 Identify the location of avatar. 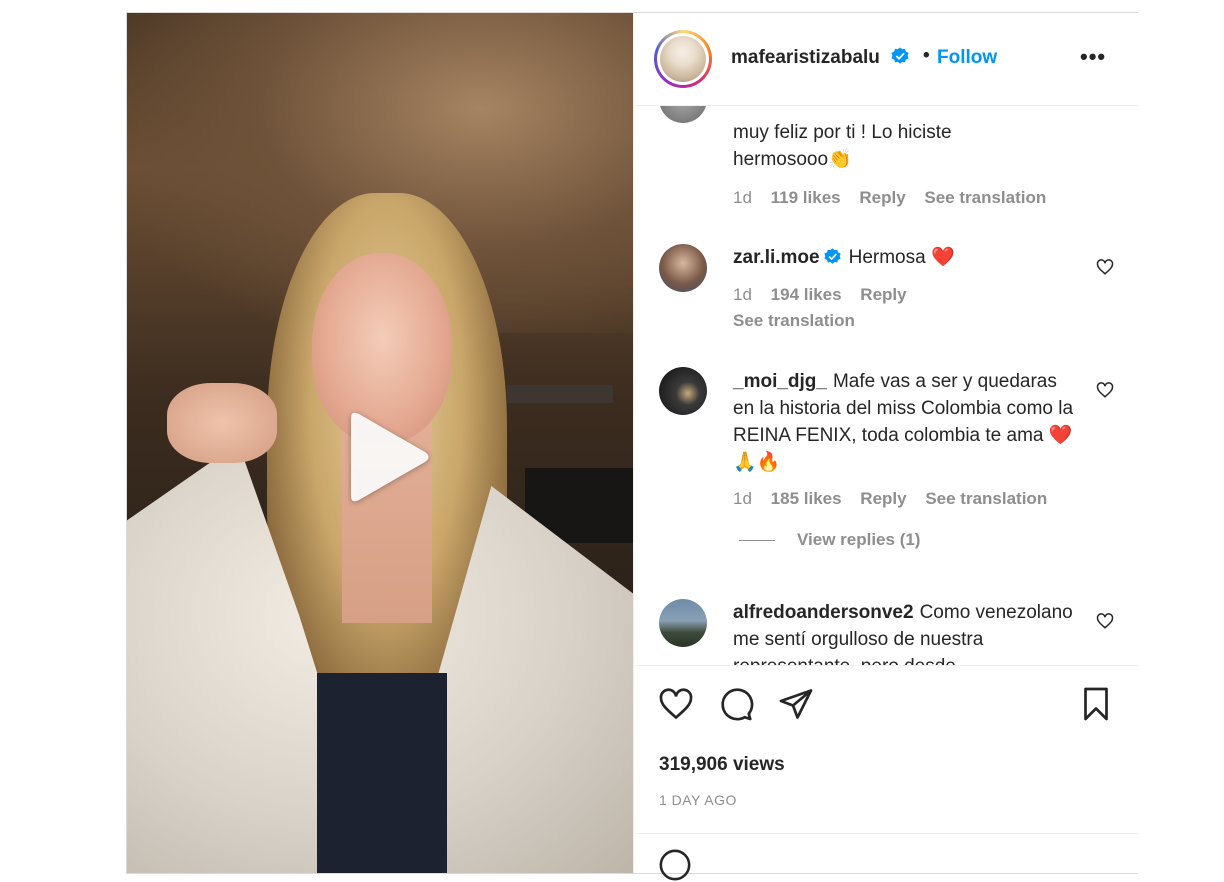
(683, 59).